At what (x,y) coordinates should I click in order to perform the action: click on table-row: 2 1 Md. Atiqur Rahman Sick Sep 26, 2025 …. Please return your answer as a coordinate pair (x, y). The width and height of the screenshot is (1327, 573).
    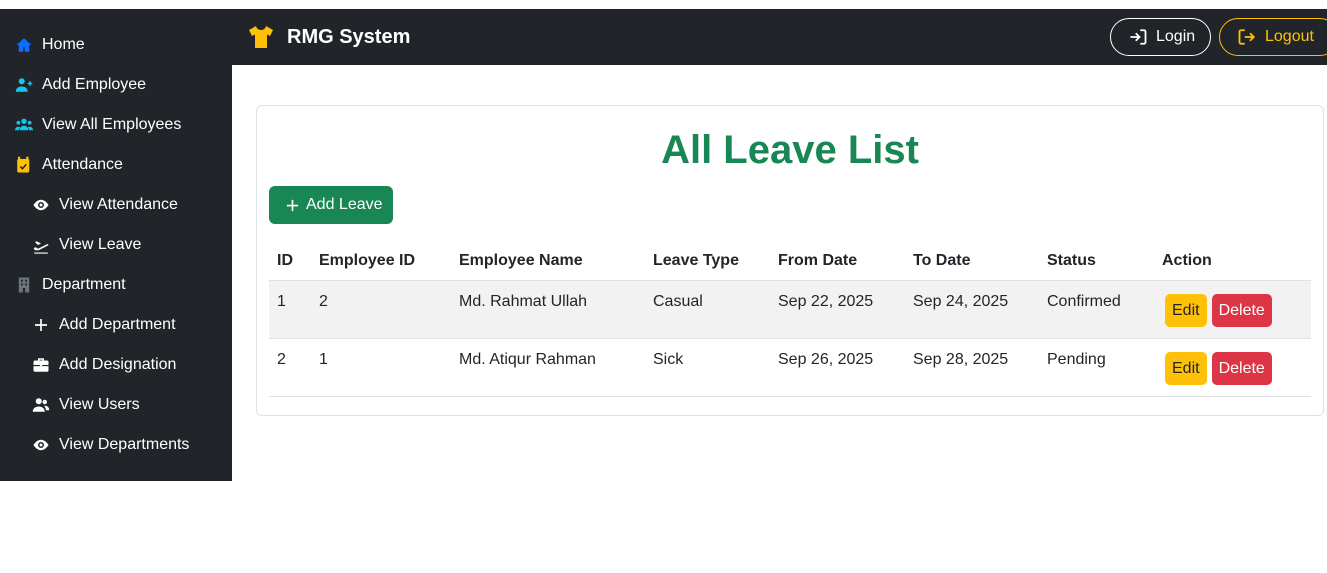
    Looking at the image, I should click on (790, 367).